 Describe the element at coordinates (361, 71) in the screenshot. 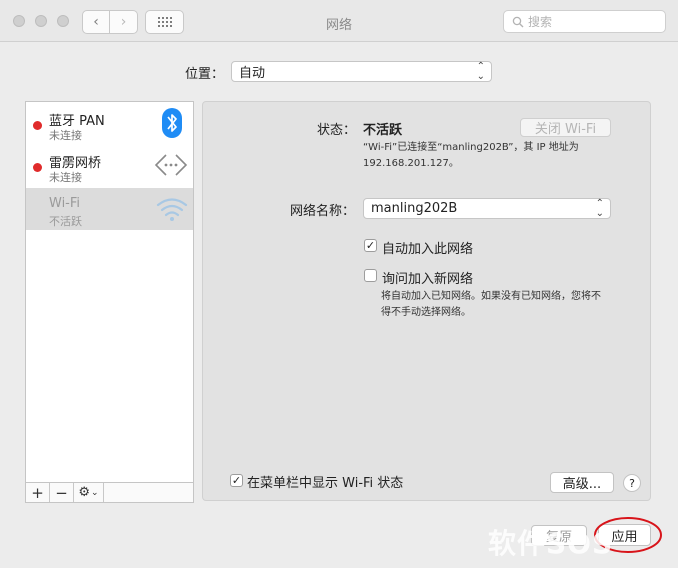

I see `location-select: 自动 ⌃ ⌄` at that location.